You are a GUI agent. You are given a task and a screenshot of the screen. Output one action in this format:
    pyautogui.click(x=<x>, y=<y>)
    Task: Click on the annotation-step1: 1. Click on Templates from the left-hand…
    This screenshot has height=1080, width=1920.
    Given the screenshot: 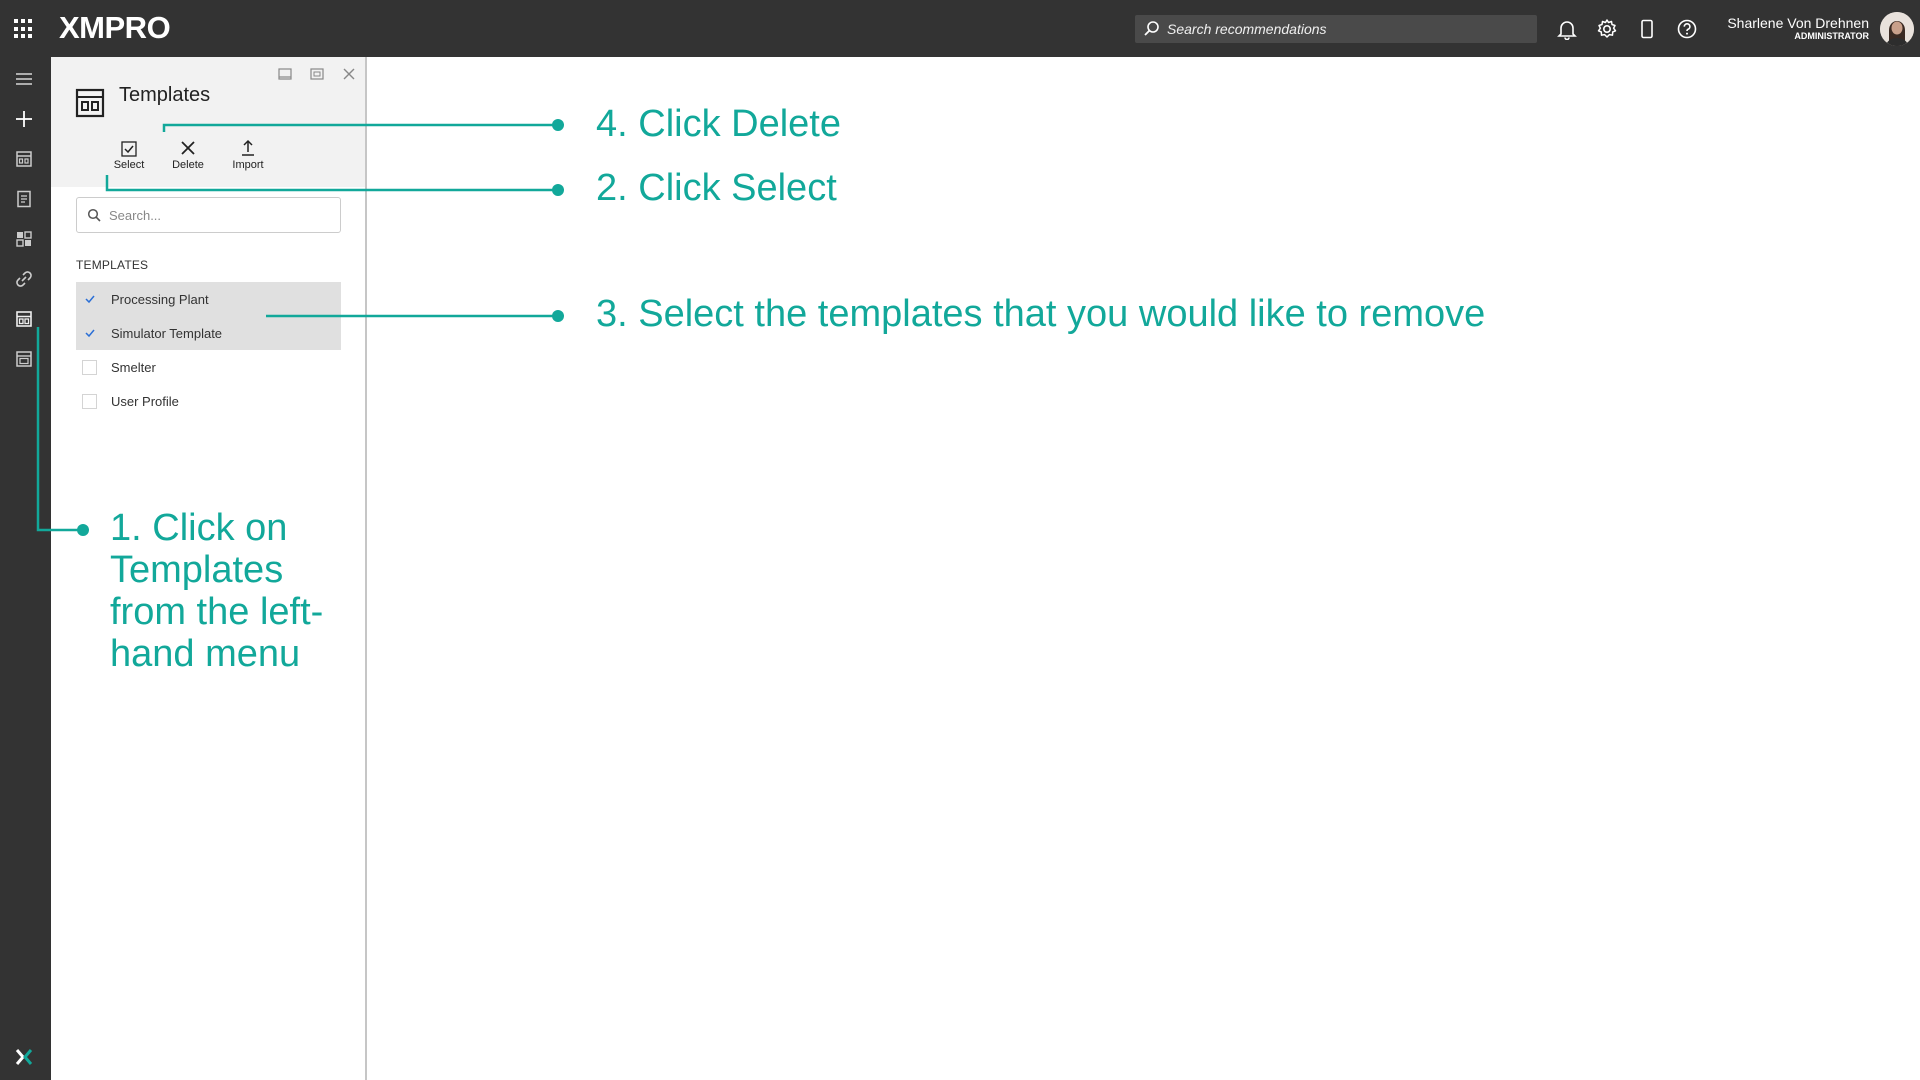 What is the action you would take?
    pyautogui.click(x=217, y=591)
    